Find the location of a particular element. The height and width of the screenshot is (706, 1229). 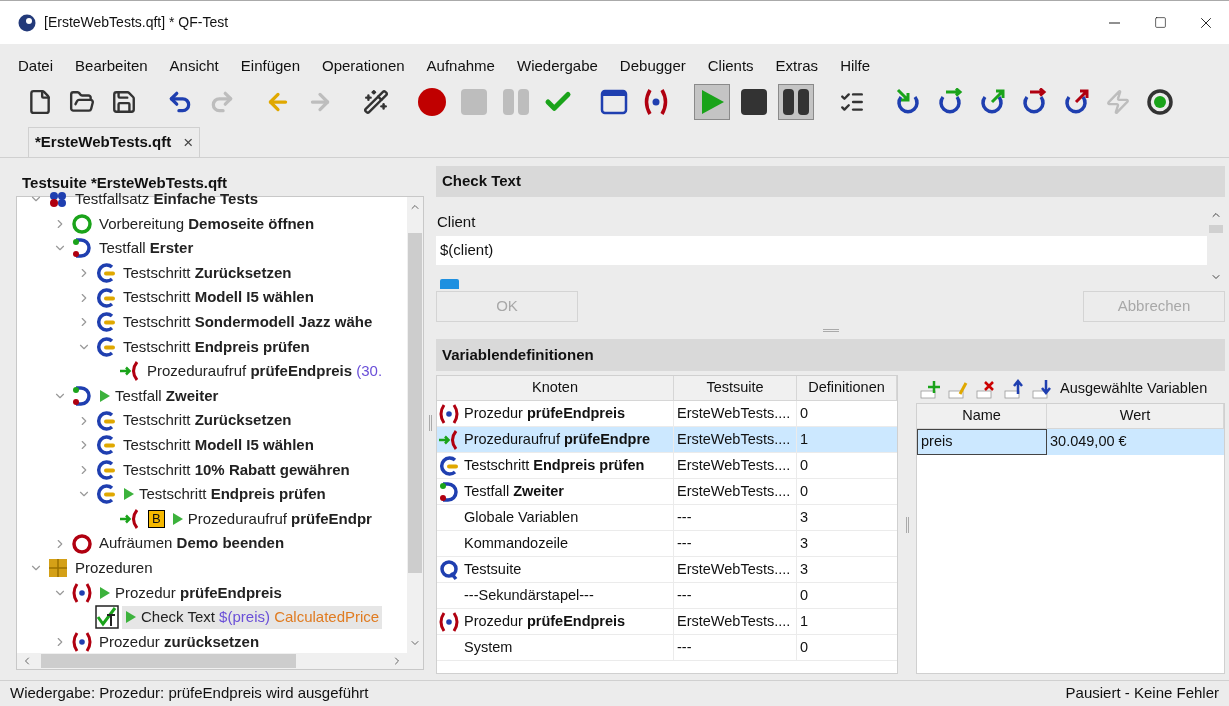

checkbox-icon is located at coordinates (449, 283).